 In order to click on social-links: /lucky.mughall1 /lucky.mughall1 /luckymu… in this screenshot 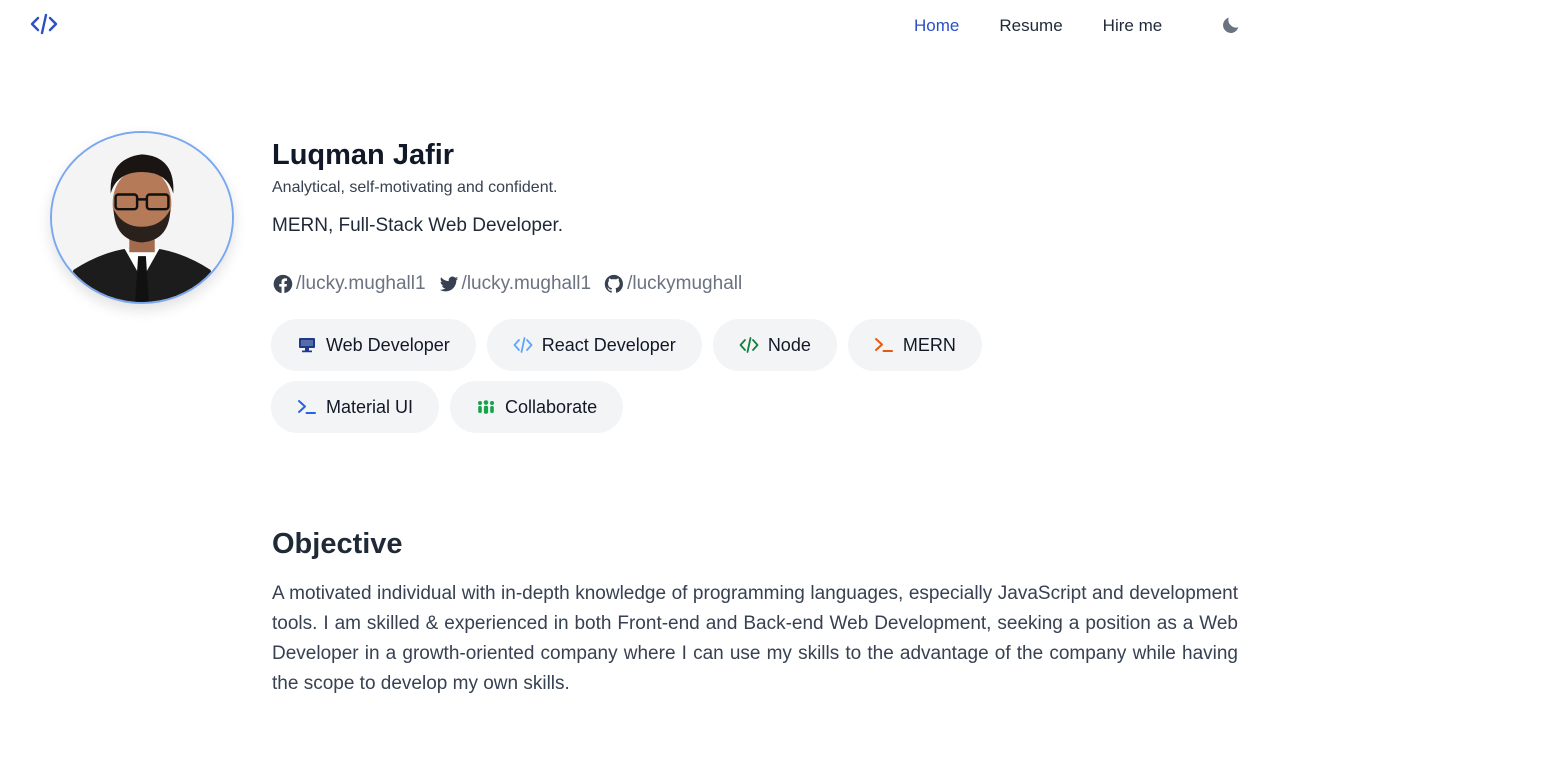, I will do `click(513, 284)`.